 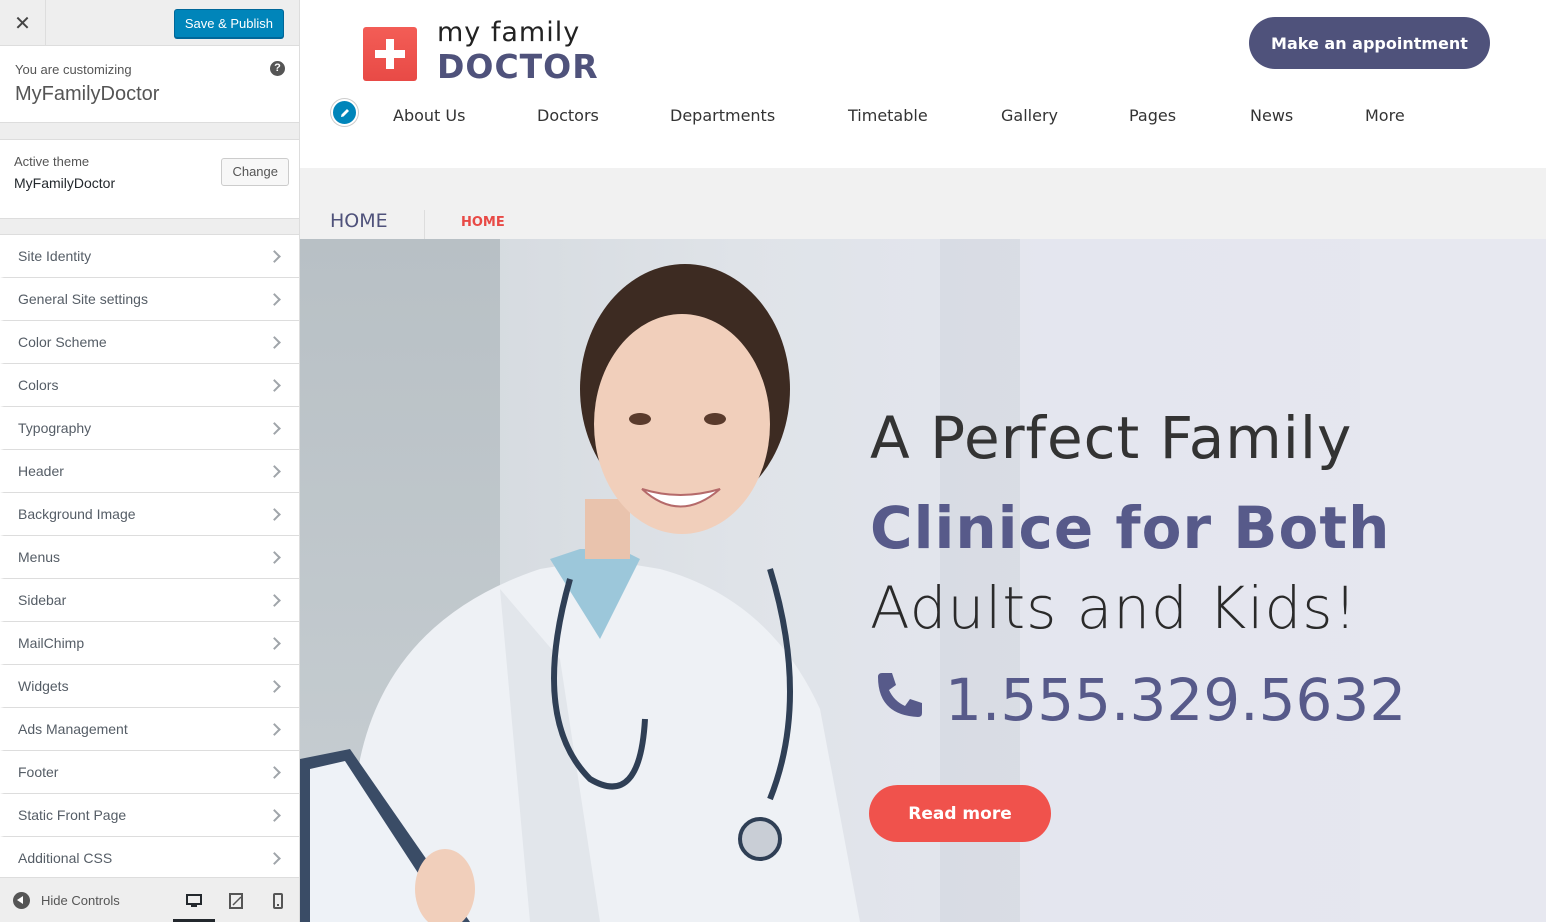 What do you see at coordinates (149, 256) in the screenshot?
I see `section-site-identity: Site Identity` at bounding box center [149, 256].